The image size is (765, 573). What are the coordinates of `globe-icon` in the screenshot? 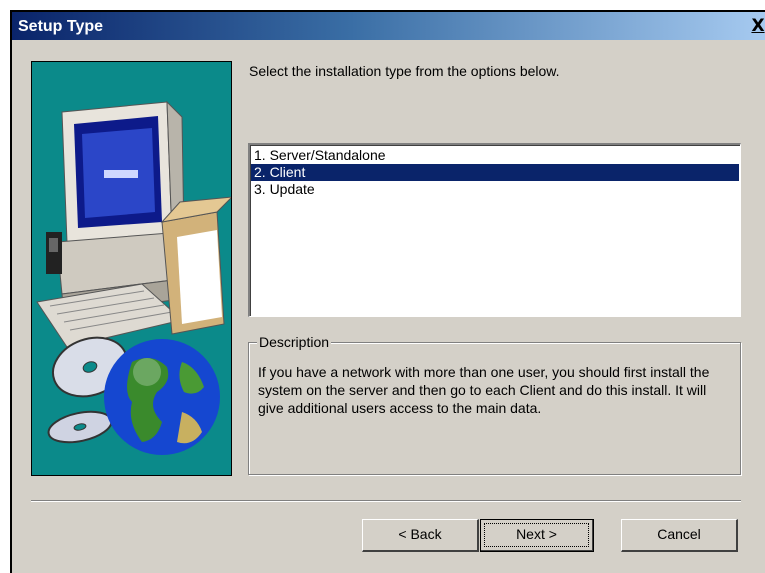 It's located at (162, 397).